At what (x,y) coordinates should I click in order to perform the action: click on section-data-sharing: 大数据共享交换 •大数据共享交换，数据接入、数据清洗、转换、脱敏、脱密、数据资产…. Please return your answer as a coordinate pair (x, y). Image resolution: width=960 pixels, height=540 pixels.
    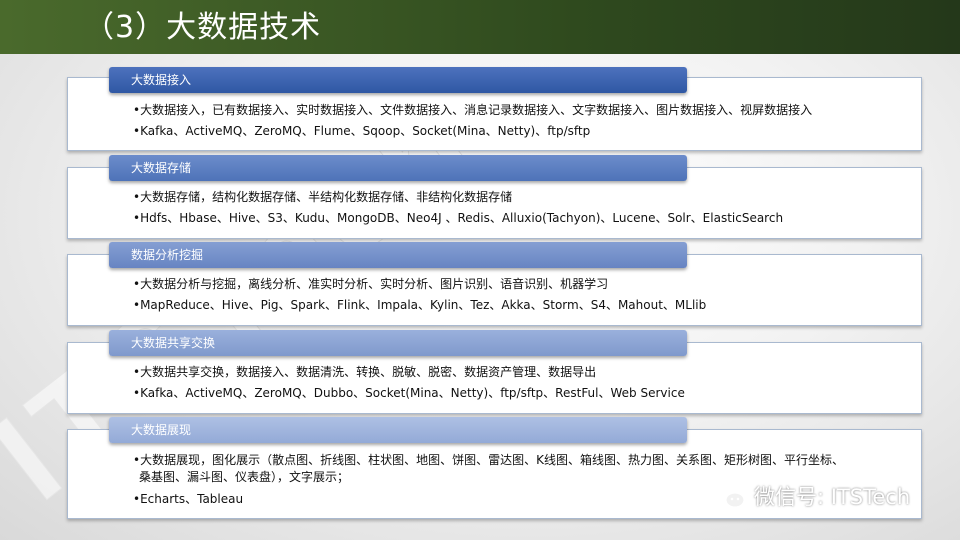
    Looking at the image, I should click on (494, 372).